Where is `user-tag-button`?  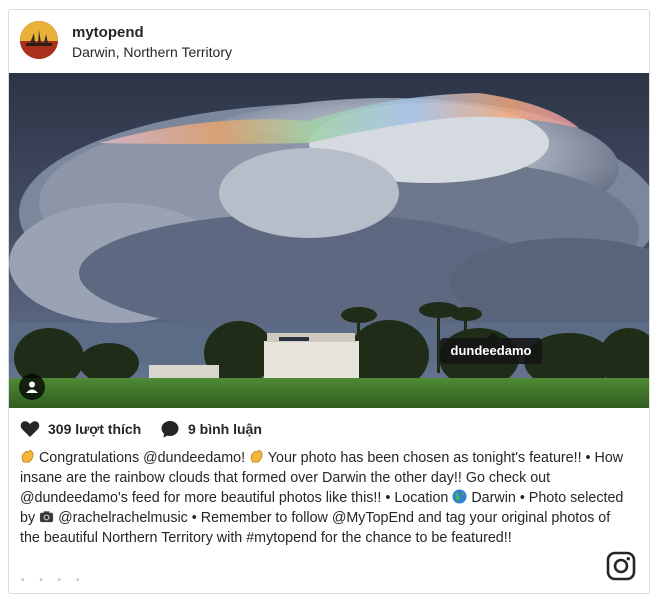 user-tag-button is located at coordinates (32, 387).